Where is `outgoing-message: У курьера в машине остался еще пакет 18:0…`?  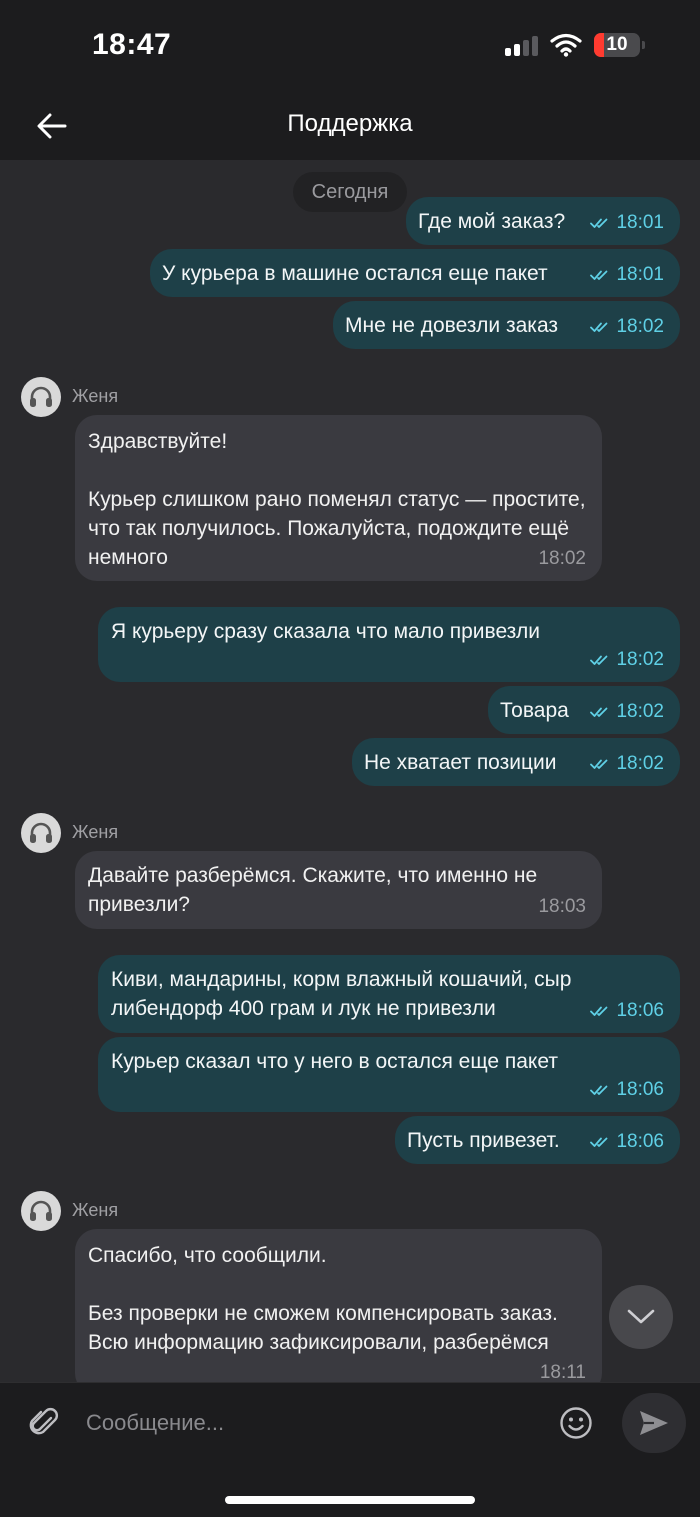 outgoing-message: У курьера в машине остался еще пакет 18:0… is located at coordinates (415, 273).